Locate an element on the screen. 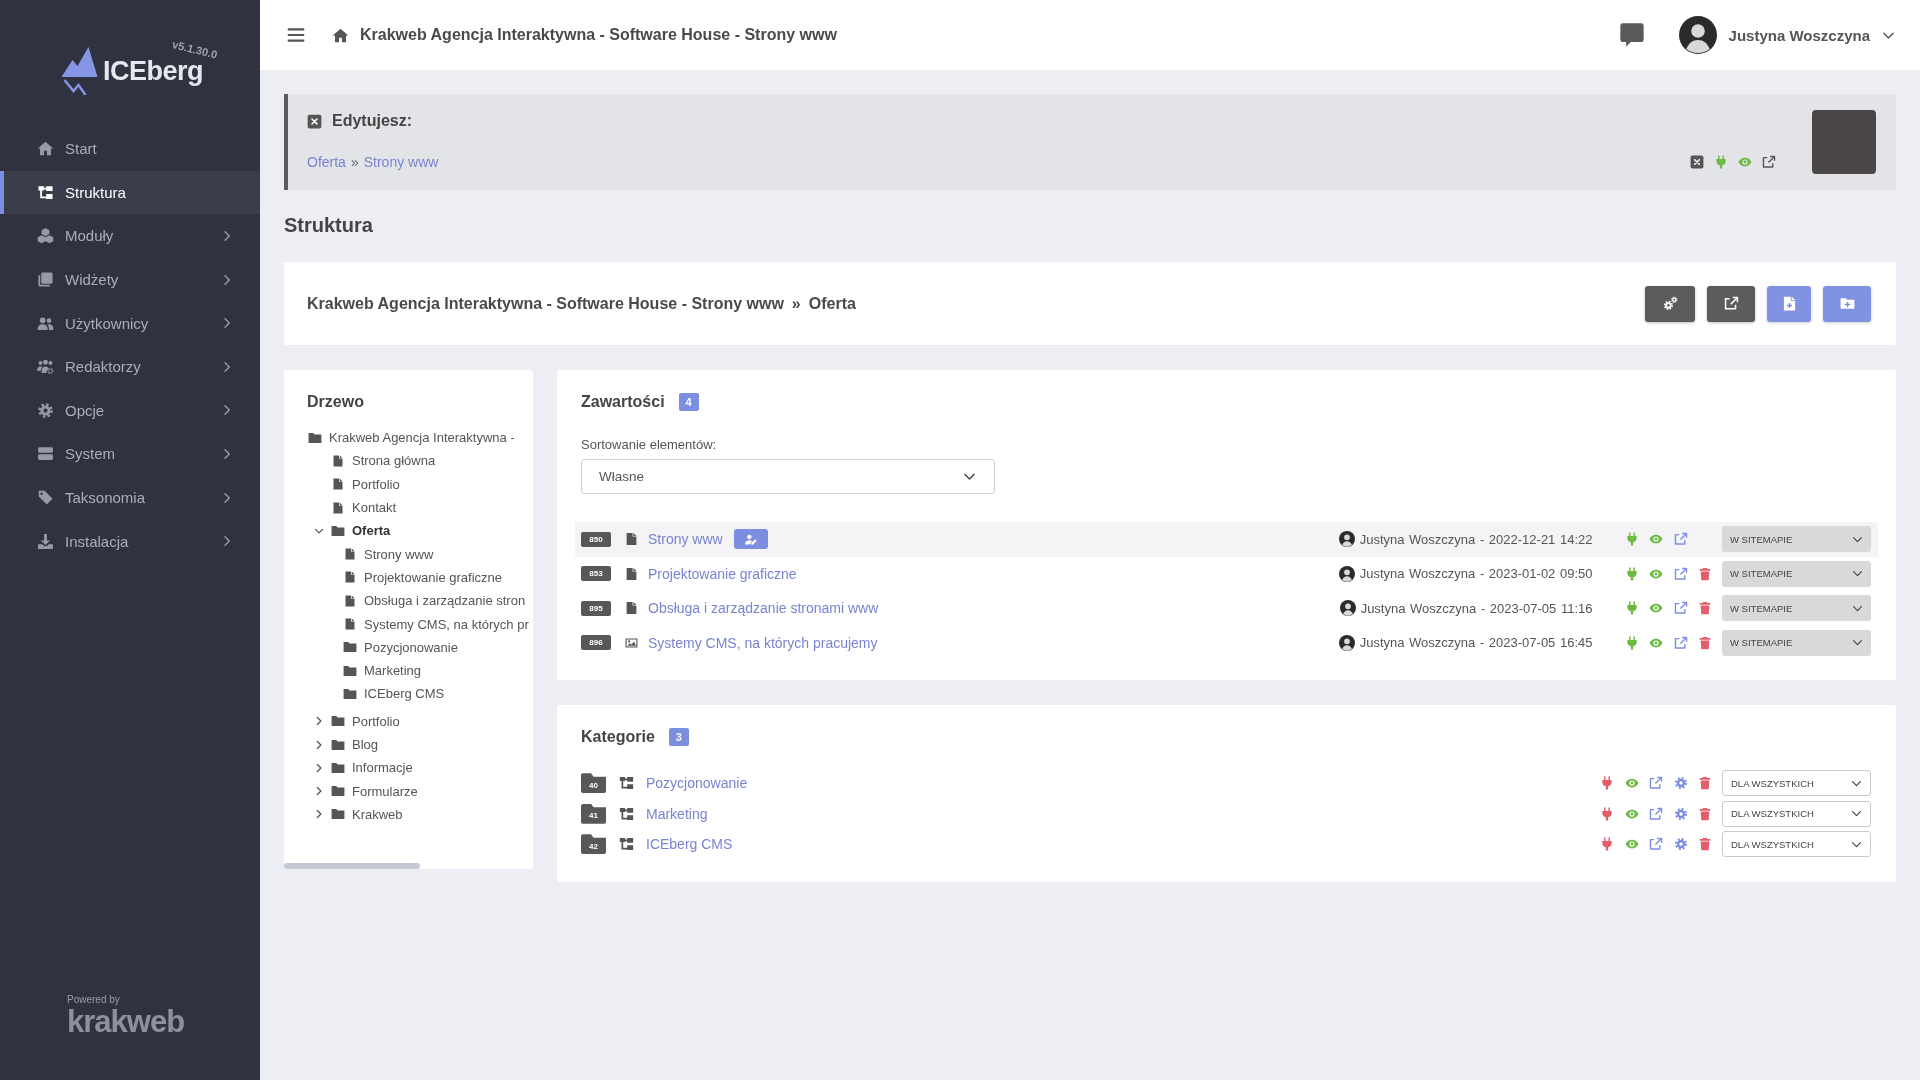  tree-item: Blog is located at coordinates (420, 744).